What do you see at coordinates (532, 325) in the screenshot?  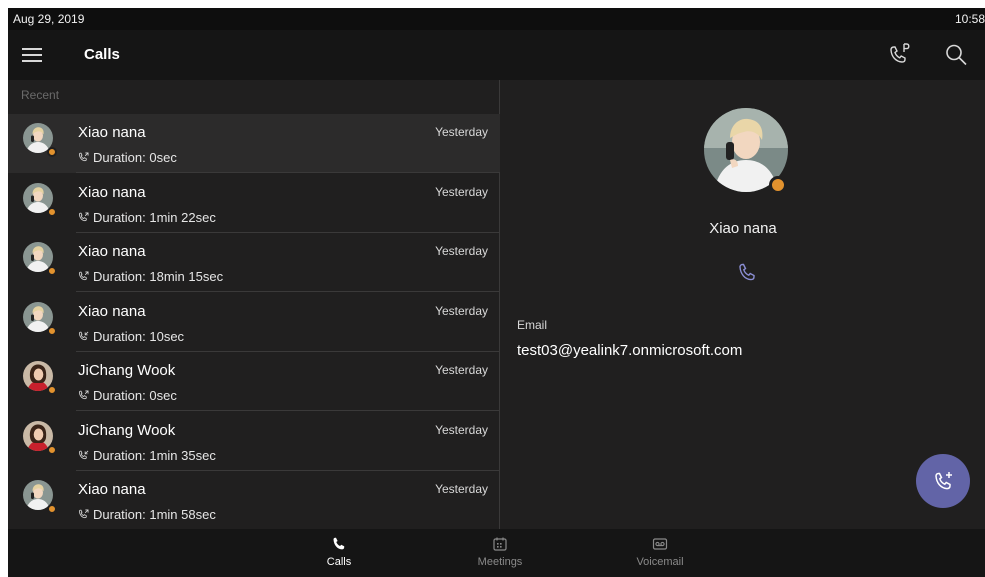 I see `email-label: Email` at bounding box center [532, 325].